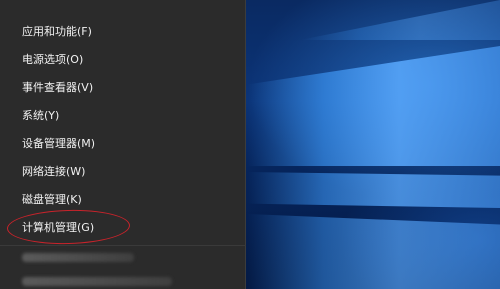 The height and width of the screenshot is (289, 500). I want to click on menu-item-network-connections: 网络连接(W), so click(123, 171).